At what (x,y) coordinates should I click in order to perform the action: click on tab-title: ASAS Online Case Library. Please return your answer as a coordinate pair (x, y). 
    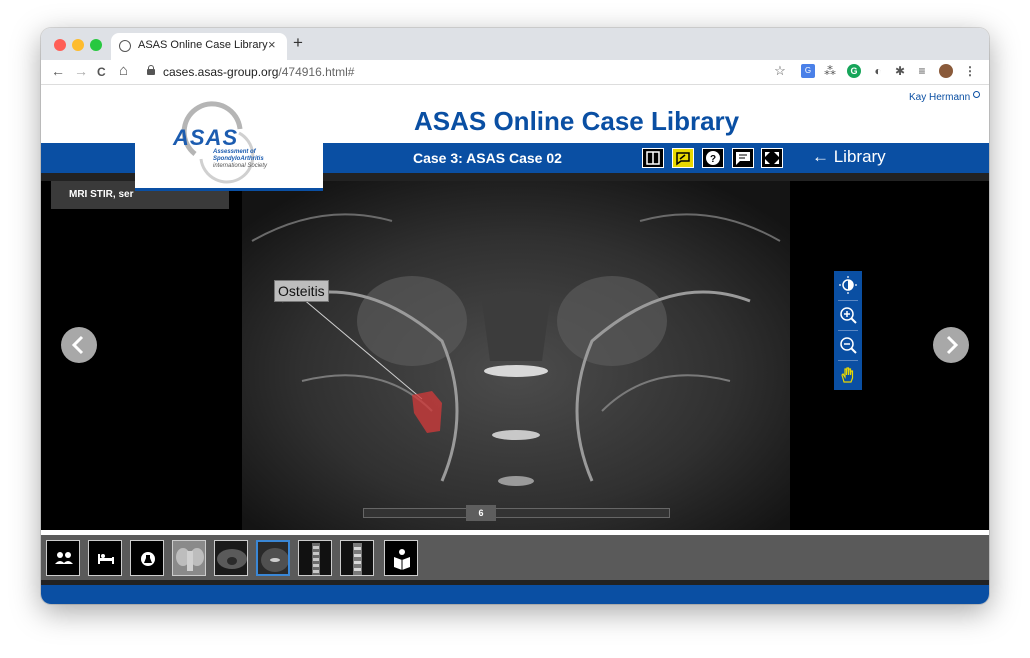
    Looking at the image, I should click on (203, 45).